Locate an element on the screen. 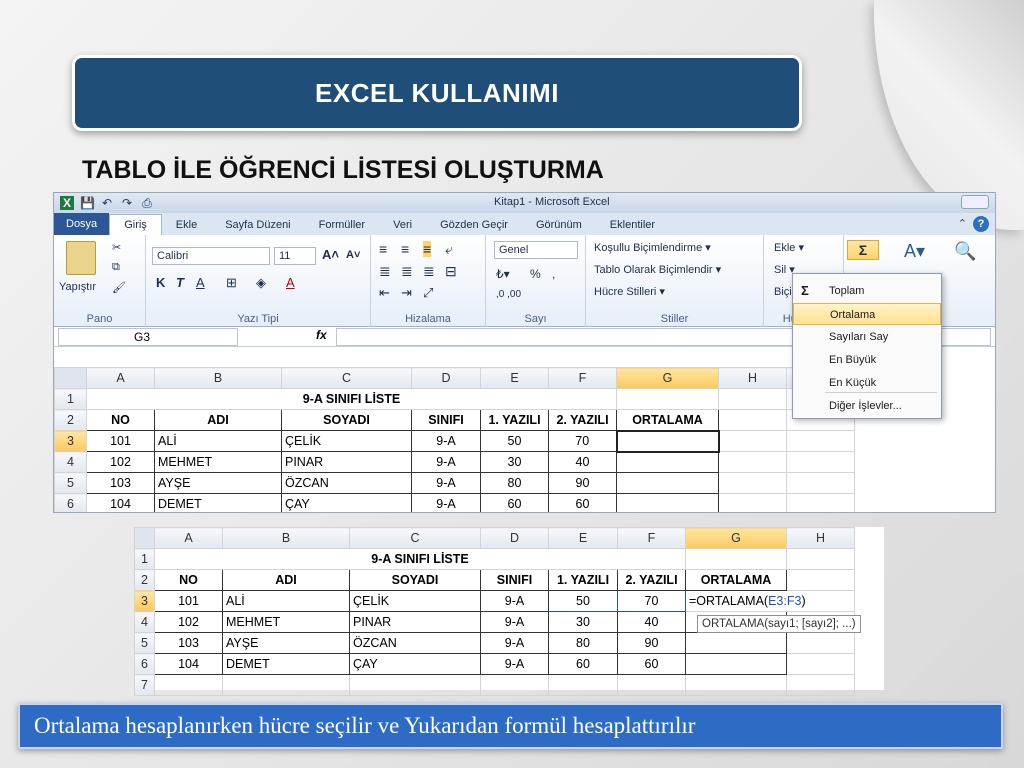  row-header-4: 4 is located at coordinates (70, 462).